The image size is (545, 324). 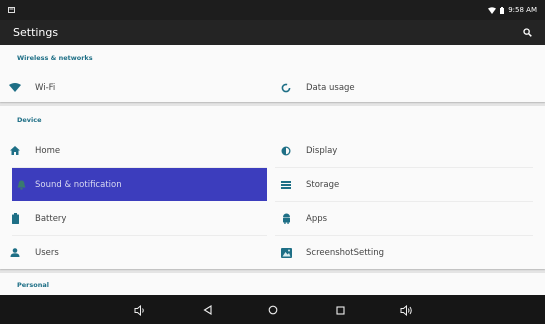 What do you see at coordinates (140, 310) in the screenshot?
I see `volume-down-icon` at bounding box center [140, 310].